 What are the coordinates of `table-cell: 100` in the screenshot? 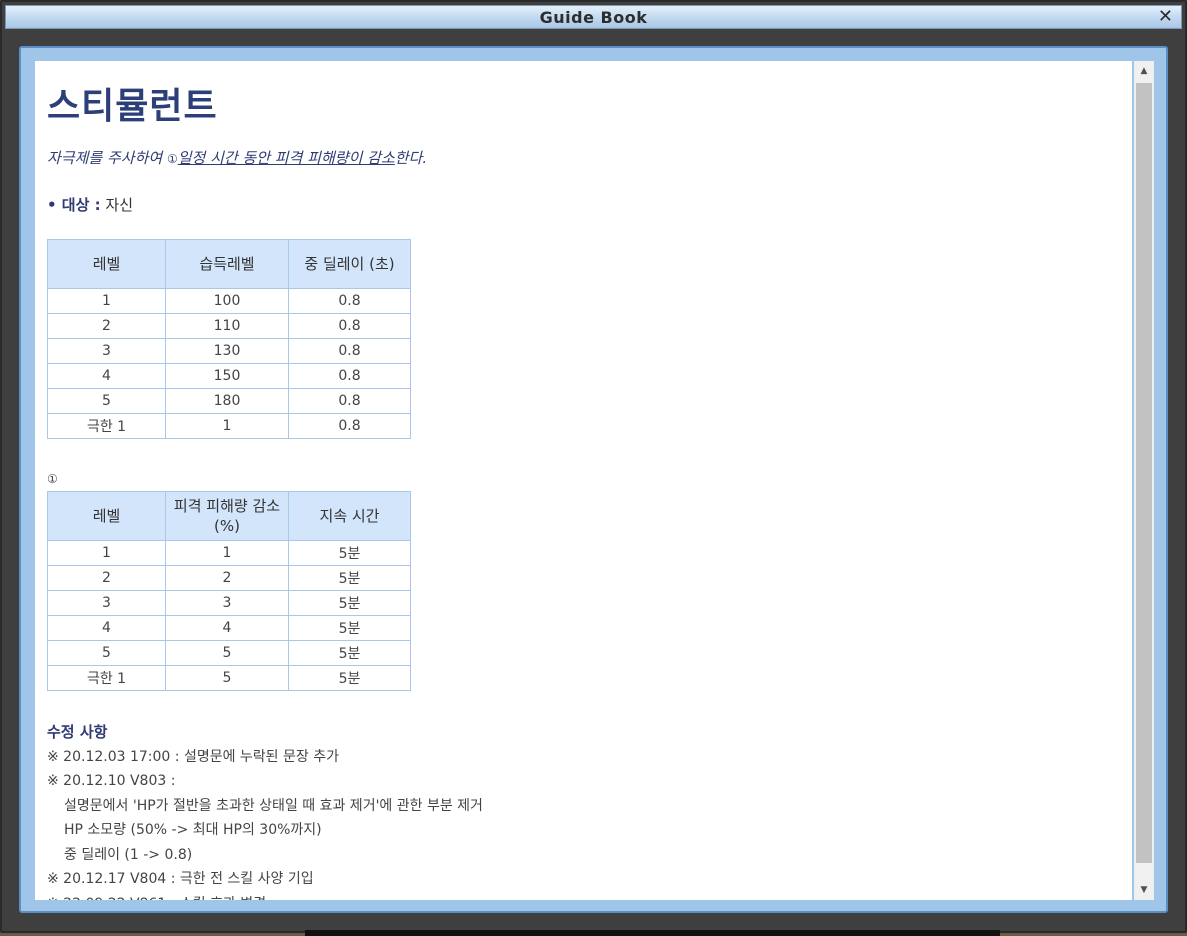 It's located at (227, 301).